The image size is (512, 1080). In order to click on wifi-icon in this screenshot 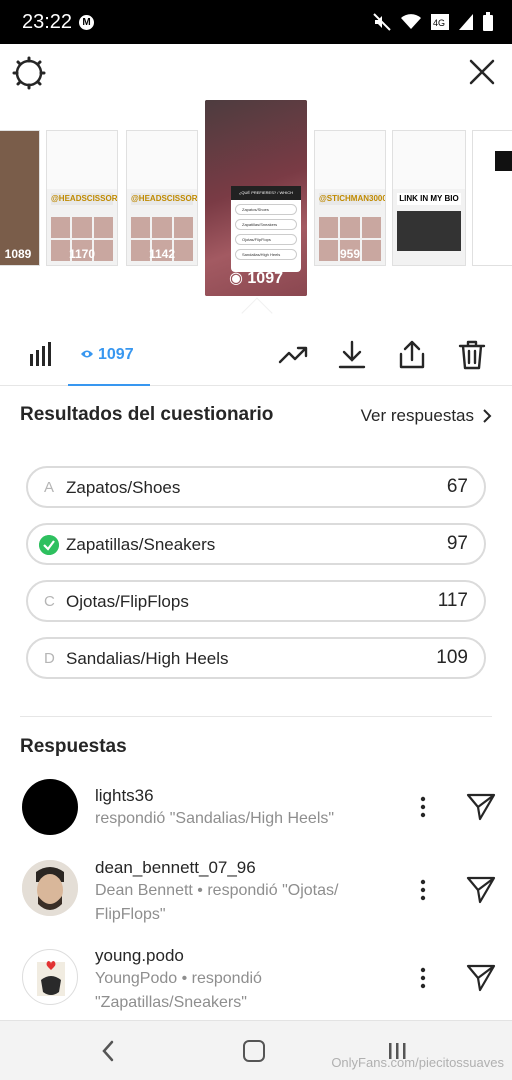, I will do `click(411, 21)`.